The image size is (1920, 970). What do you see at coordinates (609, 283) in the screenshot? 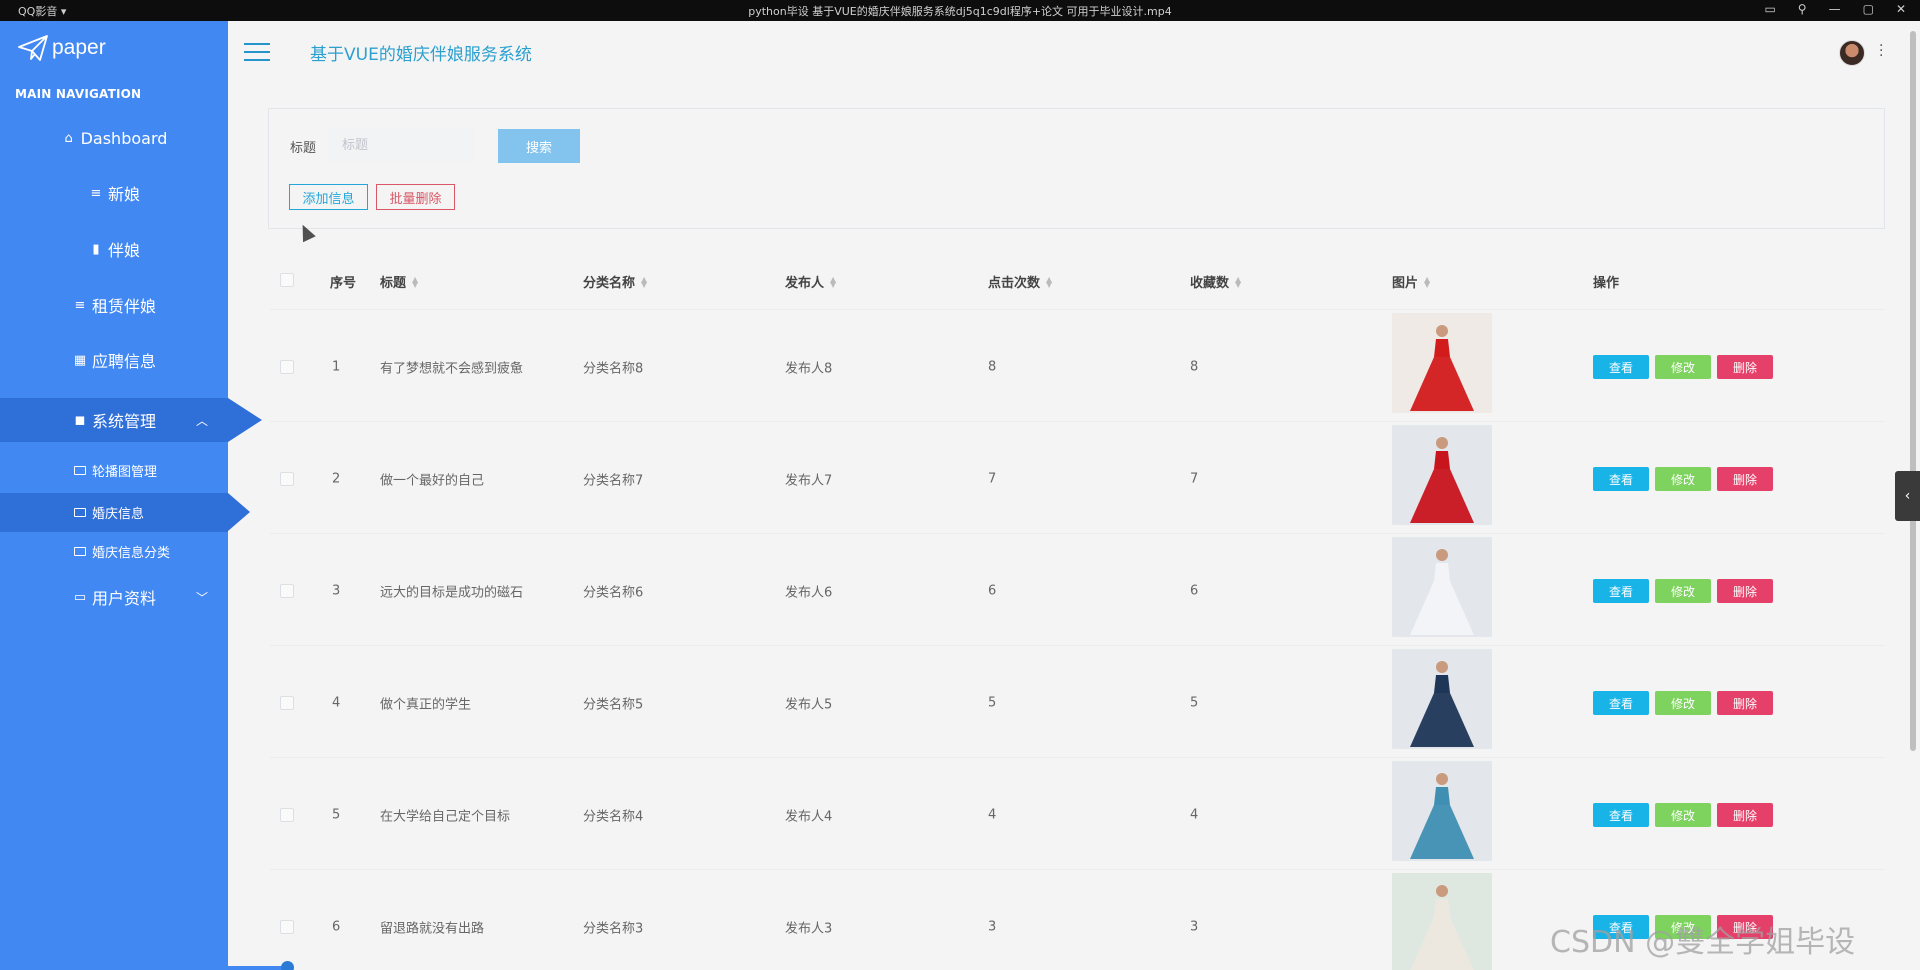
I see `column-header-label: 分类名称` at bounding box center [609, 283].